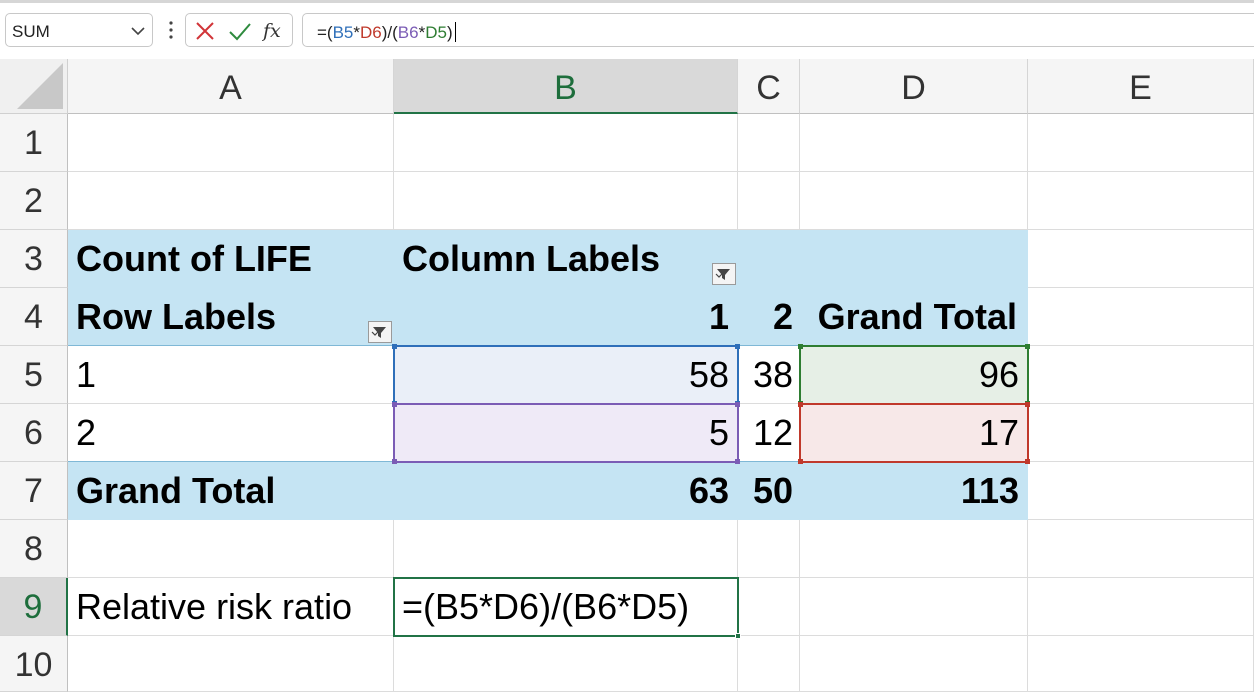 The image size is (1254, 694). What do you see at coordinates (566, 549) in the screenshot?
I see `cell-b8` at bounding box center [566, 549].